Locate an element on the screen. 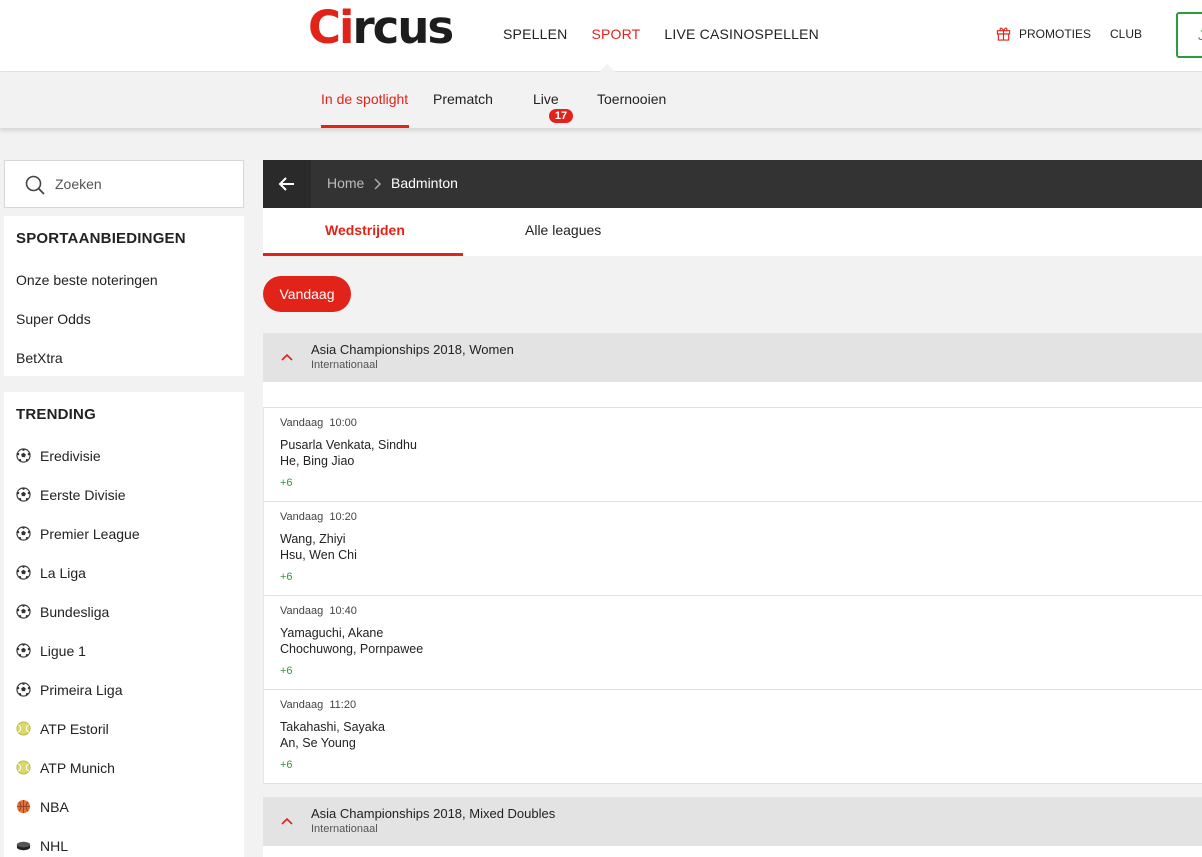  trending-title: TRENDING is located at coordinates (56, 414).